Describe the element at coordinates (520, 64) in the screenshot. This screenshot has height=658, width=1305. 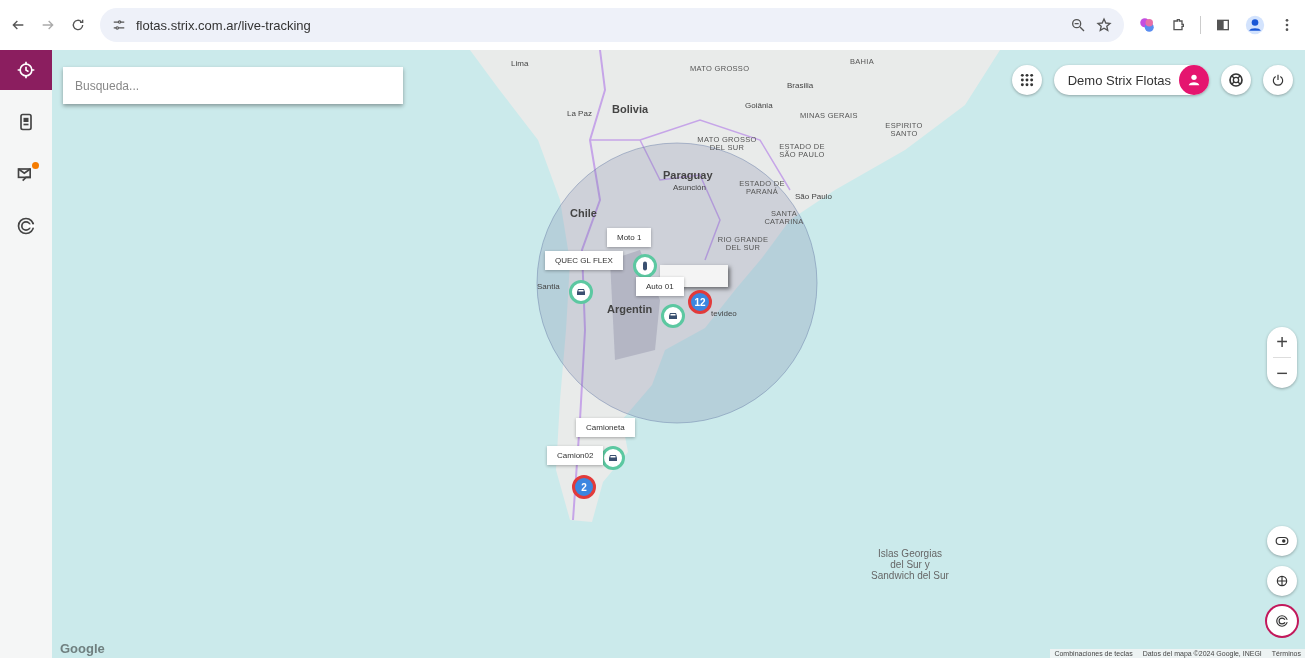
I see `city-label: Lima` at that location.